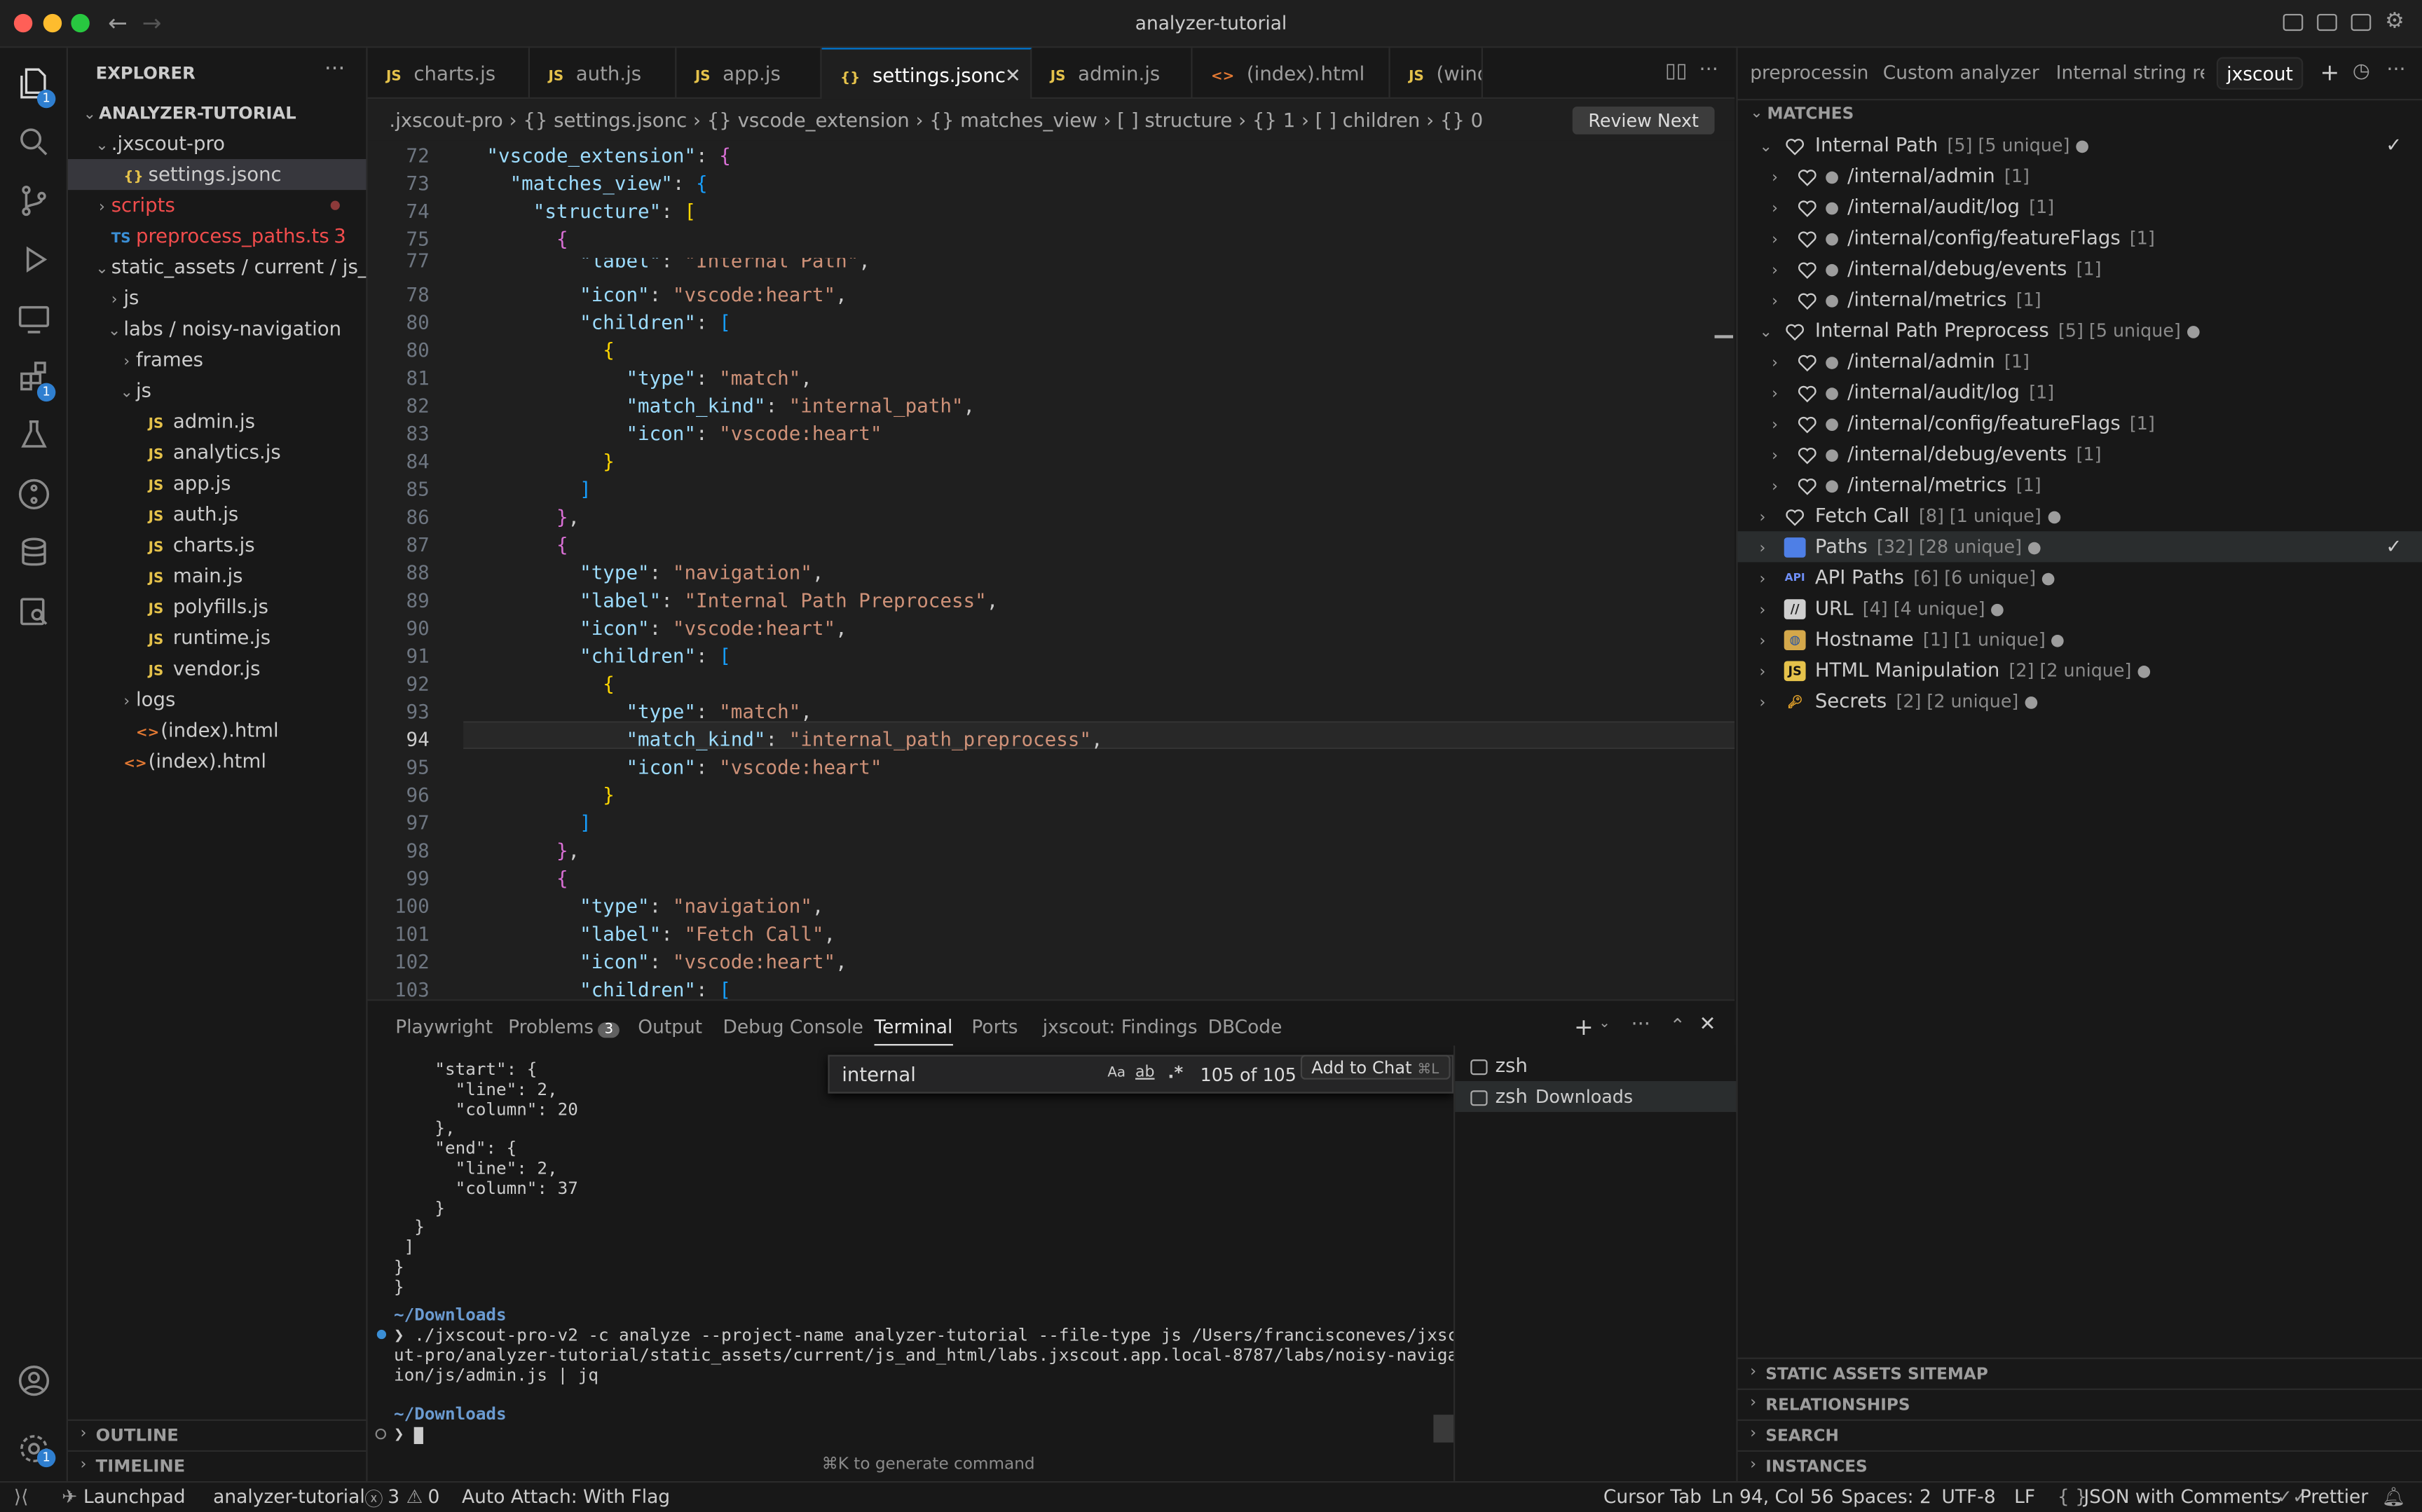 The image size is (2422, 1512). Describe the element at coordinates (1596, 1065) in the screenshot. I see `terminal-instance: zsh` at that location.